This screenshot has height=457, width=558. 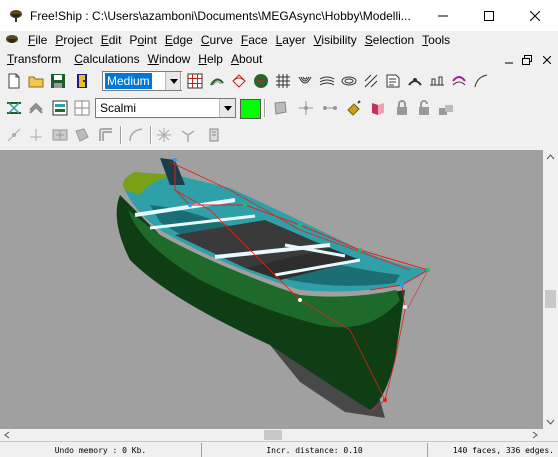 I want to click on scroll-right-arrow-icon, so click(x=535, y=435).